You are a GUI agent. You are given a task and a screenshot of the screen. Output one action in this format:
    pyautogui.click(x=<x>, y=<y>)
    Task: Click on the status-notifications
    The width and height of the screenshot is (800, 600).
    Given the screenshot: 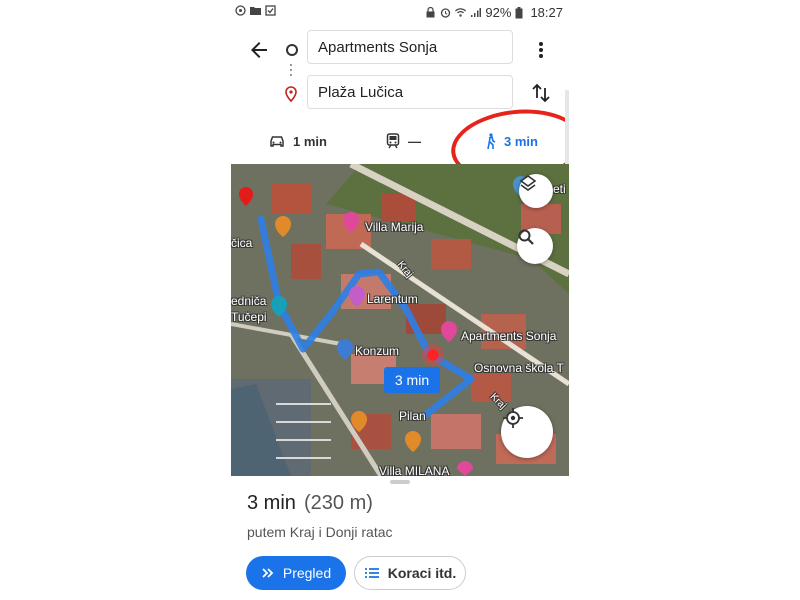 What is the action you would take?
    pyautogui.click(x=255, y=10)
    